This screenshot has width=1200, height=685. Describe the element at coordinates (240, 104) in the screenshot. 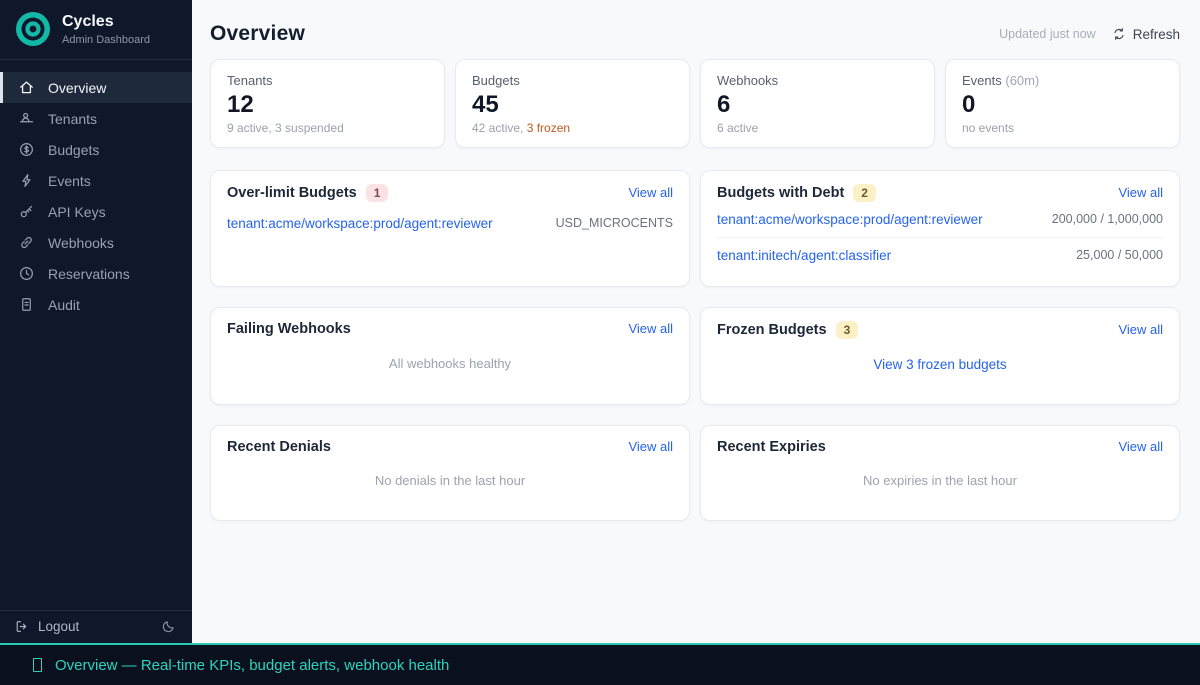

I see `kpi-value: 12` at that location.